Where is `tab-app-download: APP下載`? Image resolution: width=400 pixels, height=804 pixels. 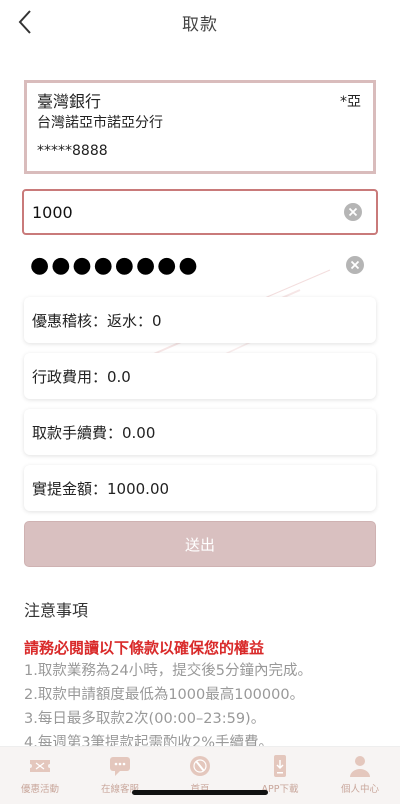 tab-app-download: APP下載 is located at coordinates (280, 775).